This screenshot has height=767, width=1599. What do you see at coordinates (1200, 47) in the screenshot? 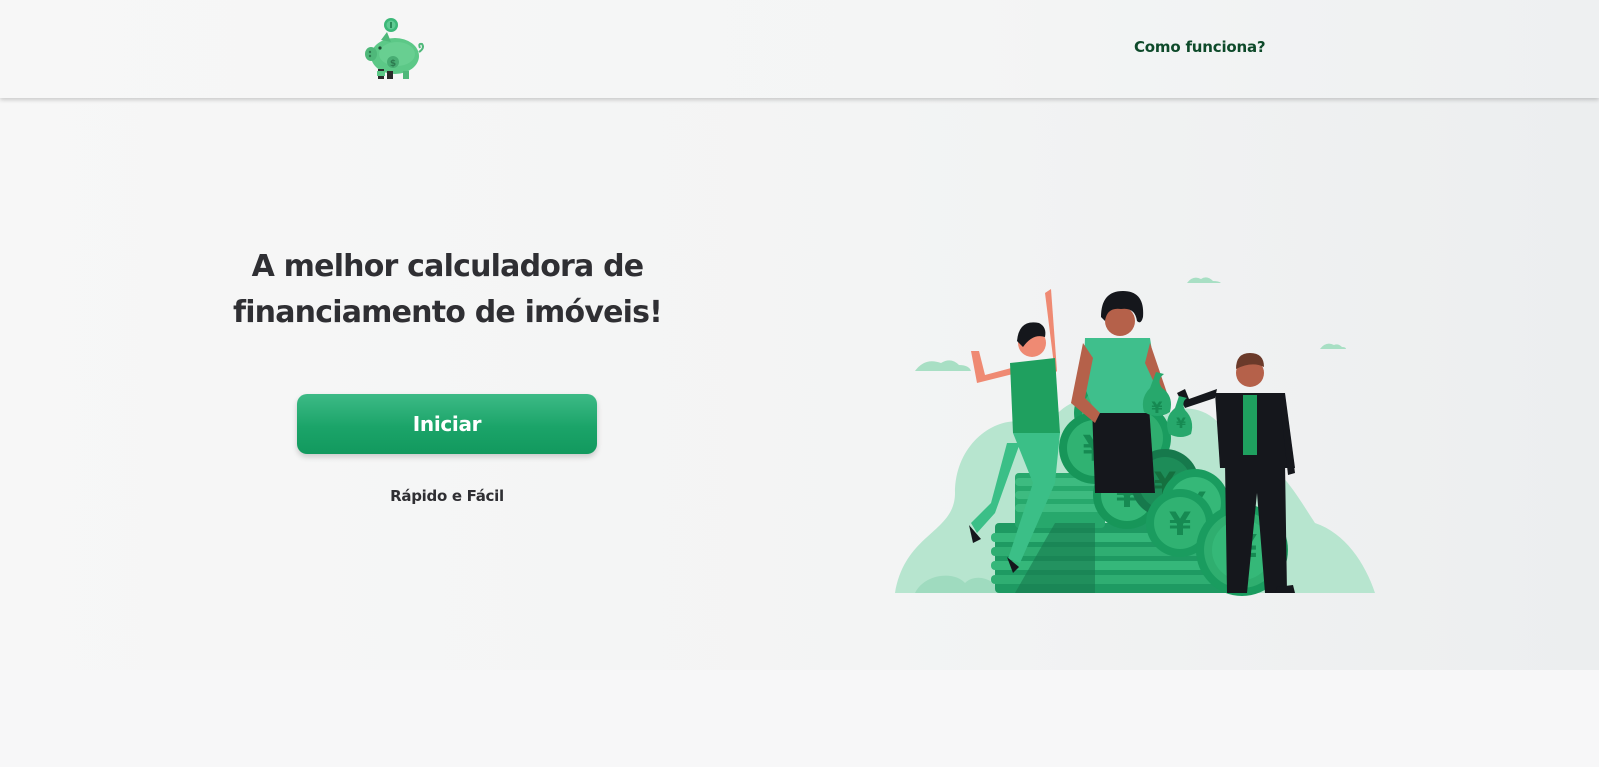
I see `nav-how-it-works-link: Como funciona?` at bounding box center [1200, 47].